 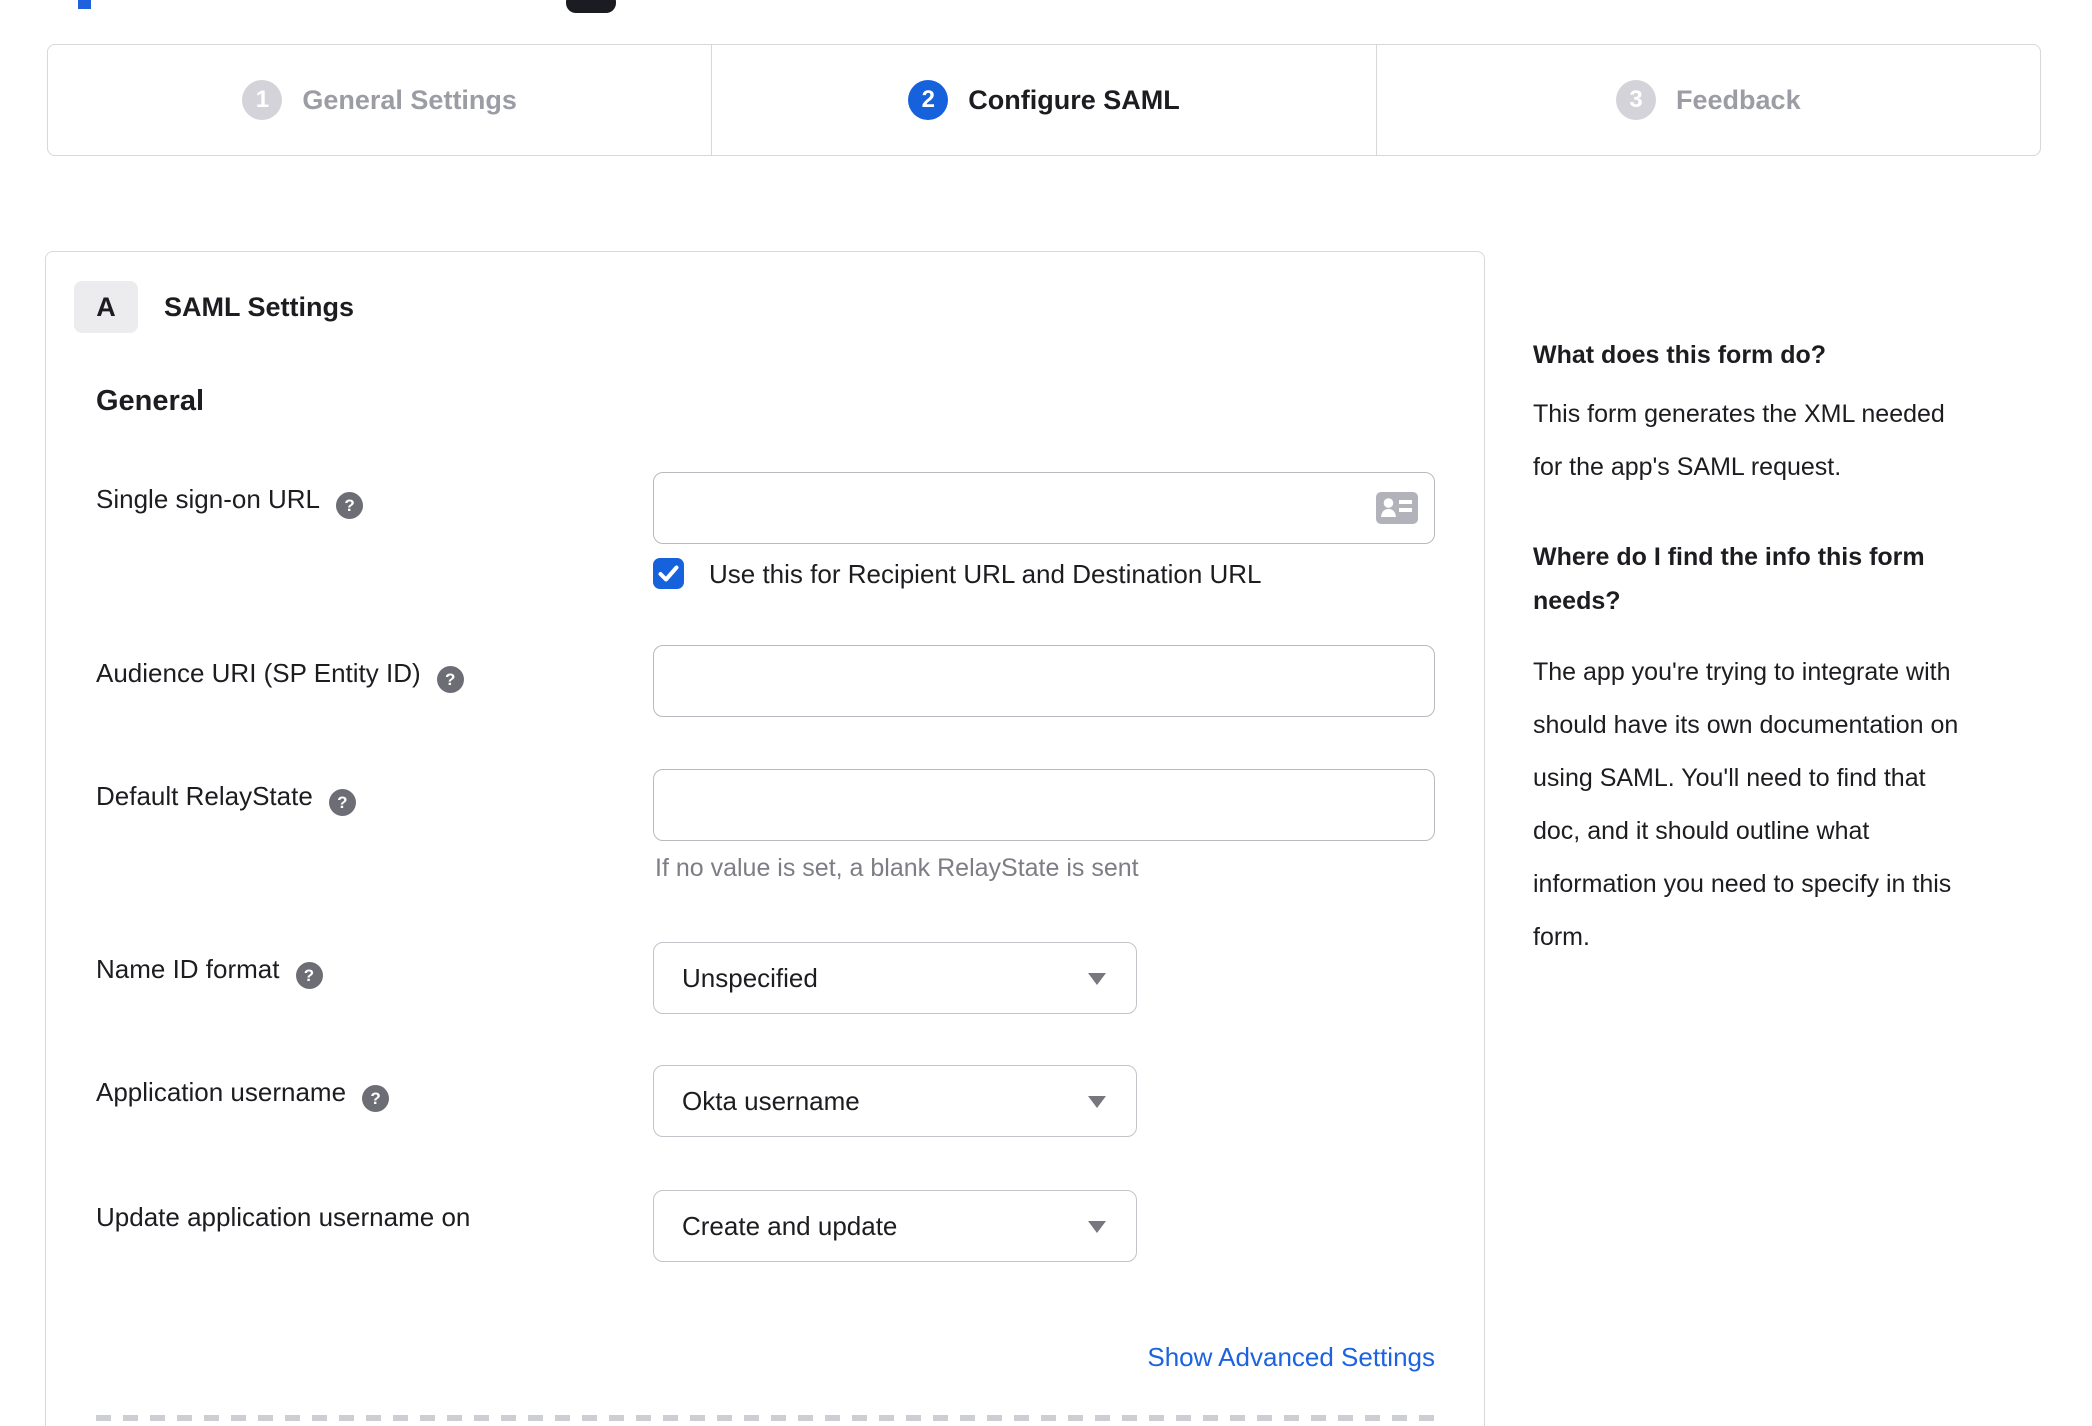 I want to click on sso-url-label: Single sign-on URL?, so click(x=230, y=501).